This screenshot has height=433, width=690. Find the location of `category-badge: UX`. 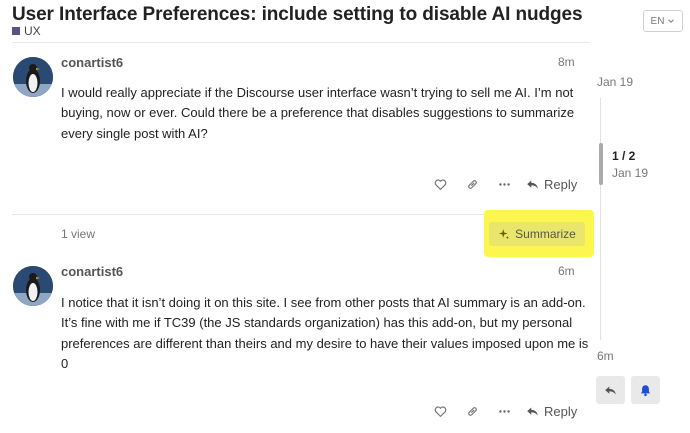

category-badge: UX is located at coordinates (26, 31).